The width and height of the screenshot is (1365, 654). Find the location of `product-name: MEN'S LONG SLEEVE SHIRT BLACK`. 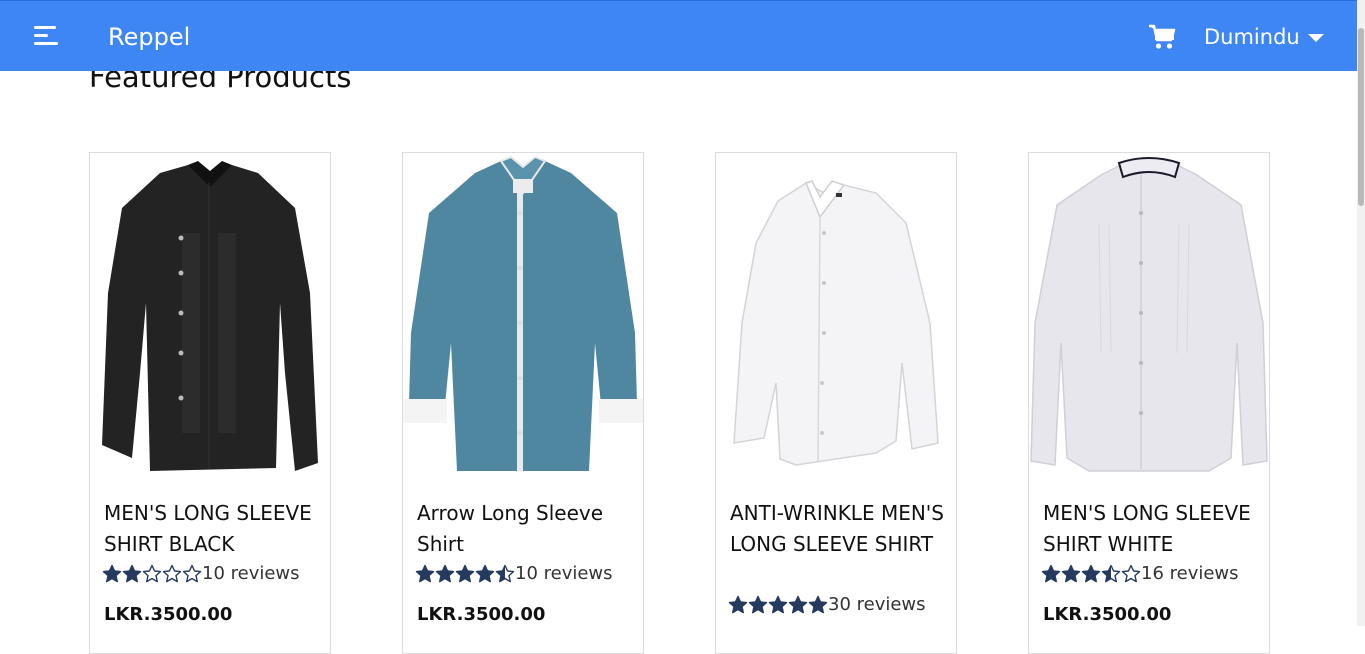

product-name: MEN'S LONG SLEEVE SHIRT BLACK is located at coordinates (212, 529).